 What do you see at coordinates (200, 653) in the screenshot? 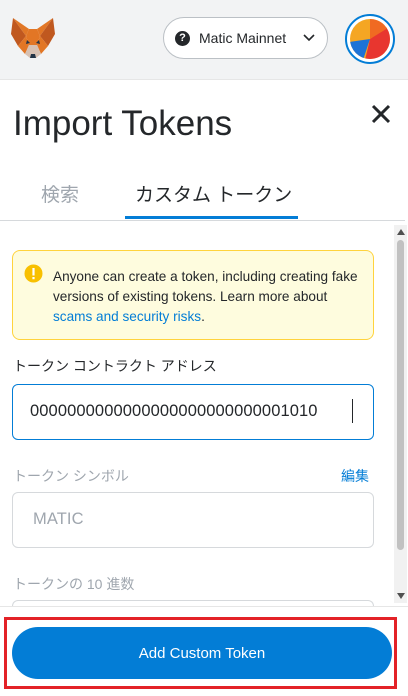
I see `highlight-annotation` at bounding box center [200, 653].